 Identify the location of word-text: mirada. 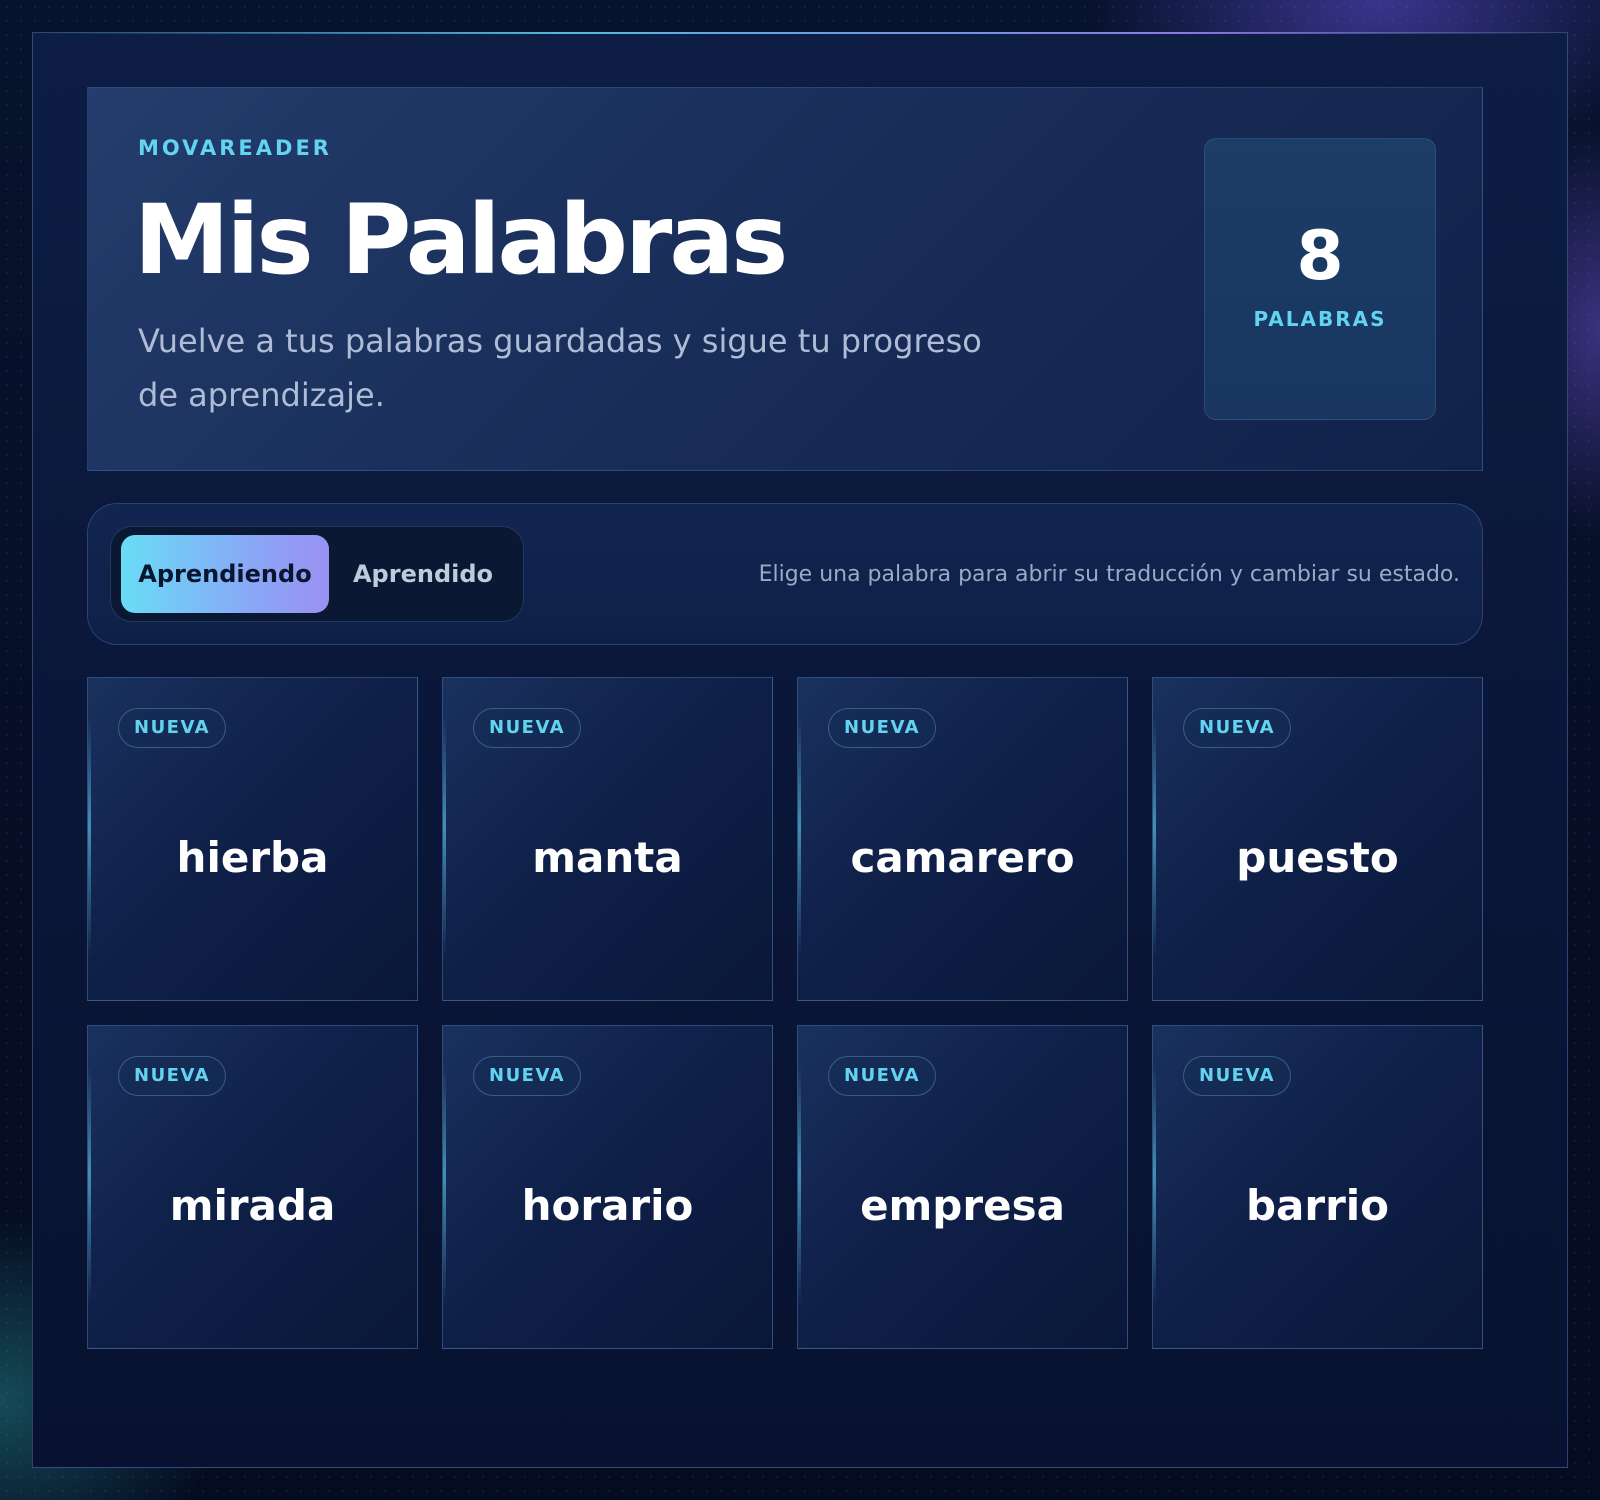
(252, 1205).